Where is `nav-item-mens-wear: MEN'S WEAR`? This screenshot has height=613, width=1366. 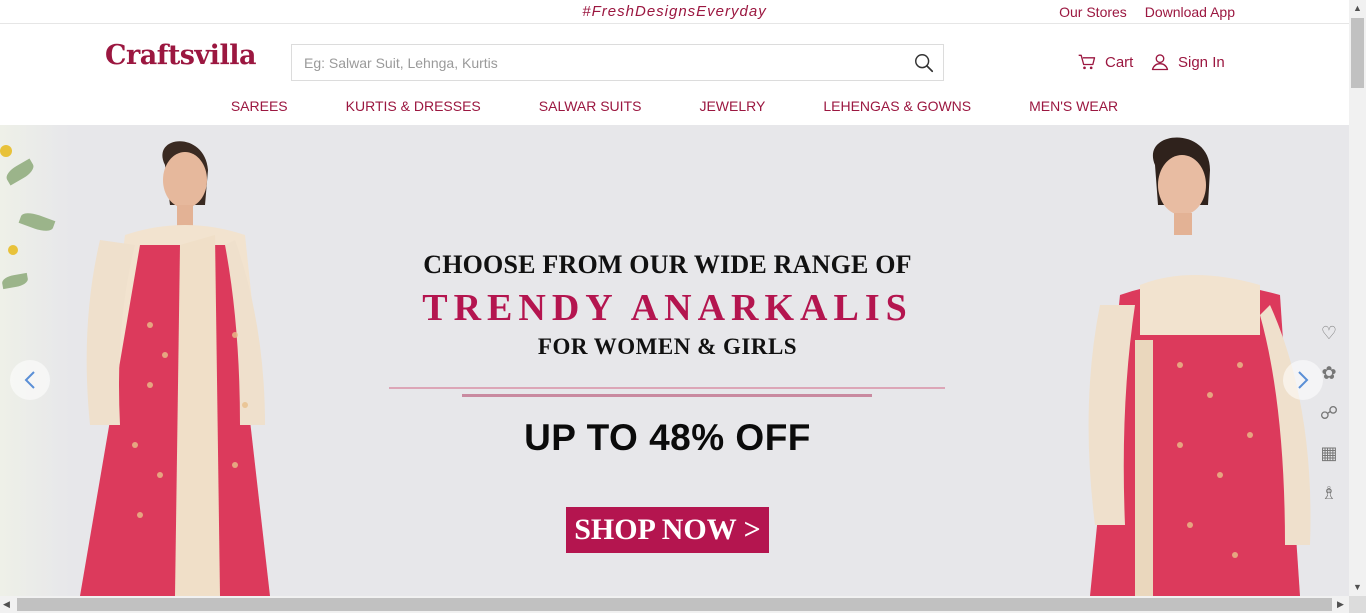 nav-item-mens-wear: MEN'S WEAR is located at coordinates (1073, 111).